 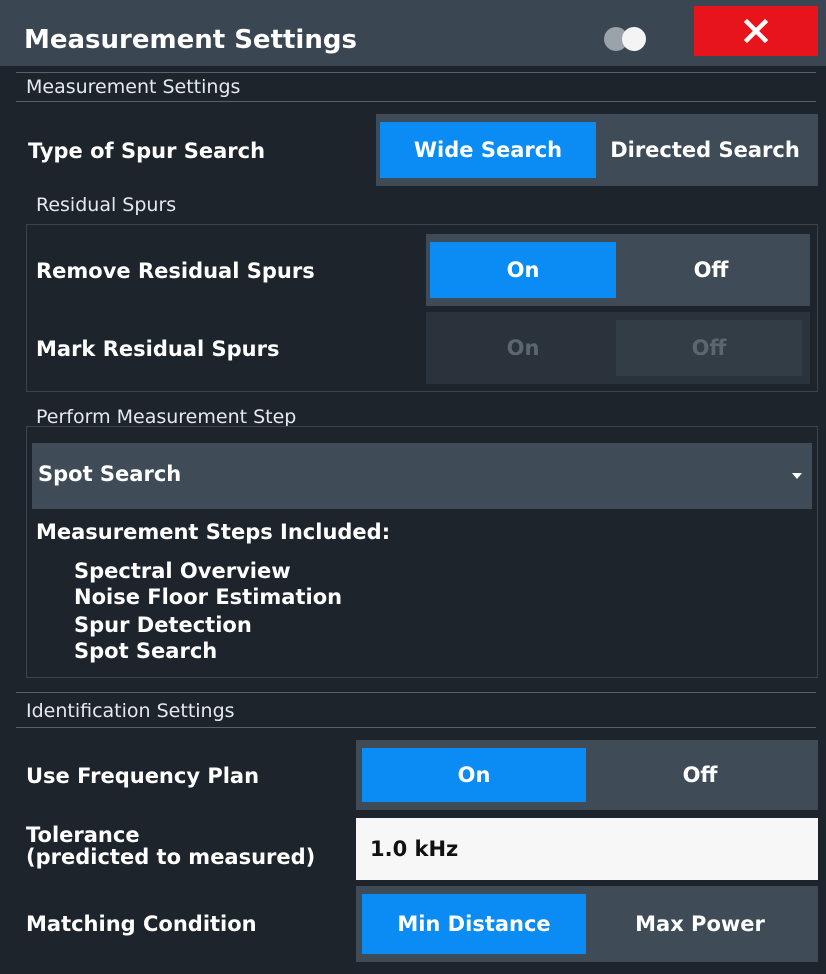 I want to click on max-power-option: Max Power, so click(x=700, y=924).